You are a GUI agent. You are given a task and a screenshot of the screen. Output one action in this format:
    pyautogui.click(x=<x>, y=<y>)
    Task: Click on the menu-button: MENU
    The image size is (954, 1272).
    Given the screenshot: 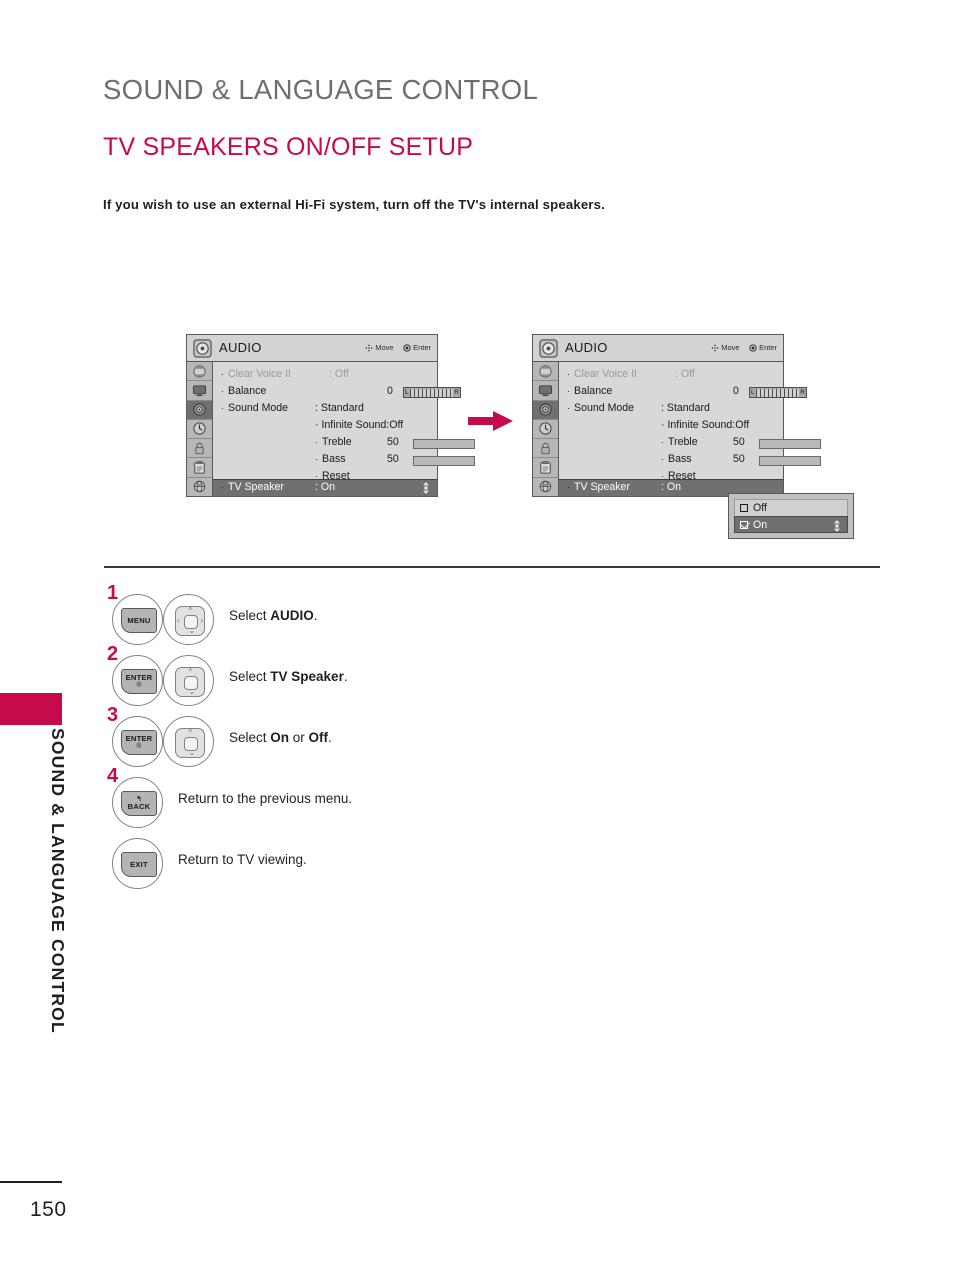 What is the action you would take?
    pyautogui.click(x=137, y=619)
    